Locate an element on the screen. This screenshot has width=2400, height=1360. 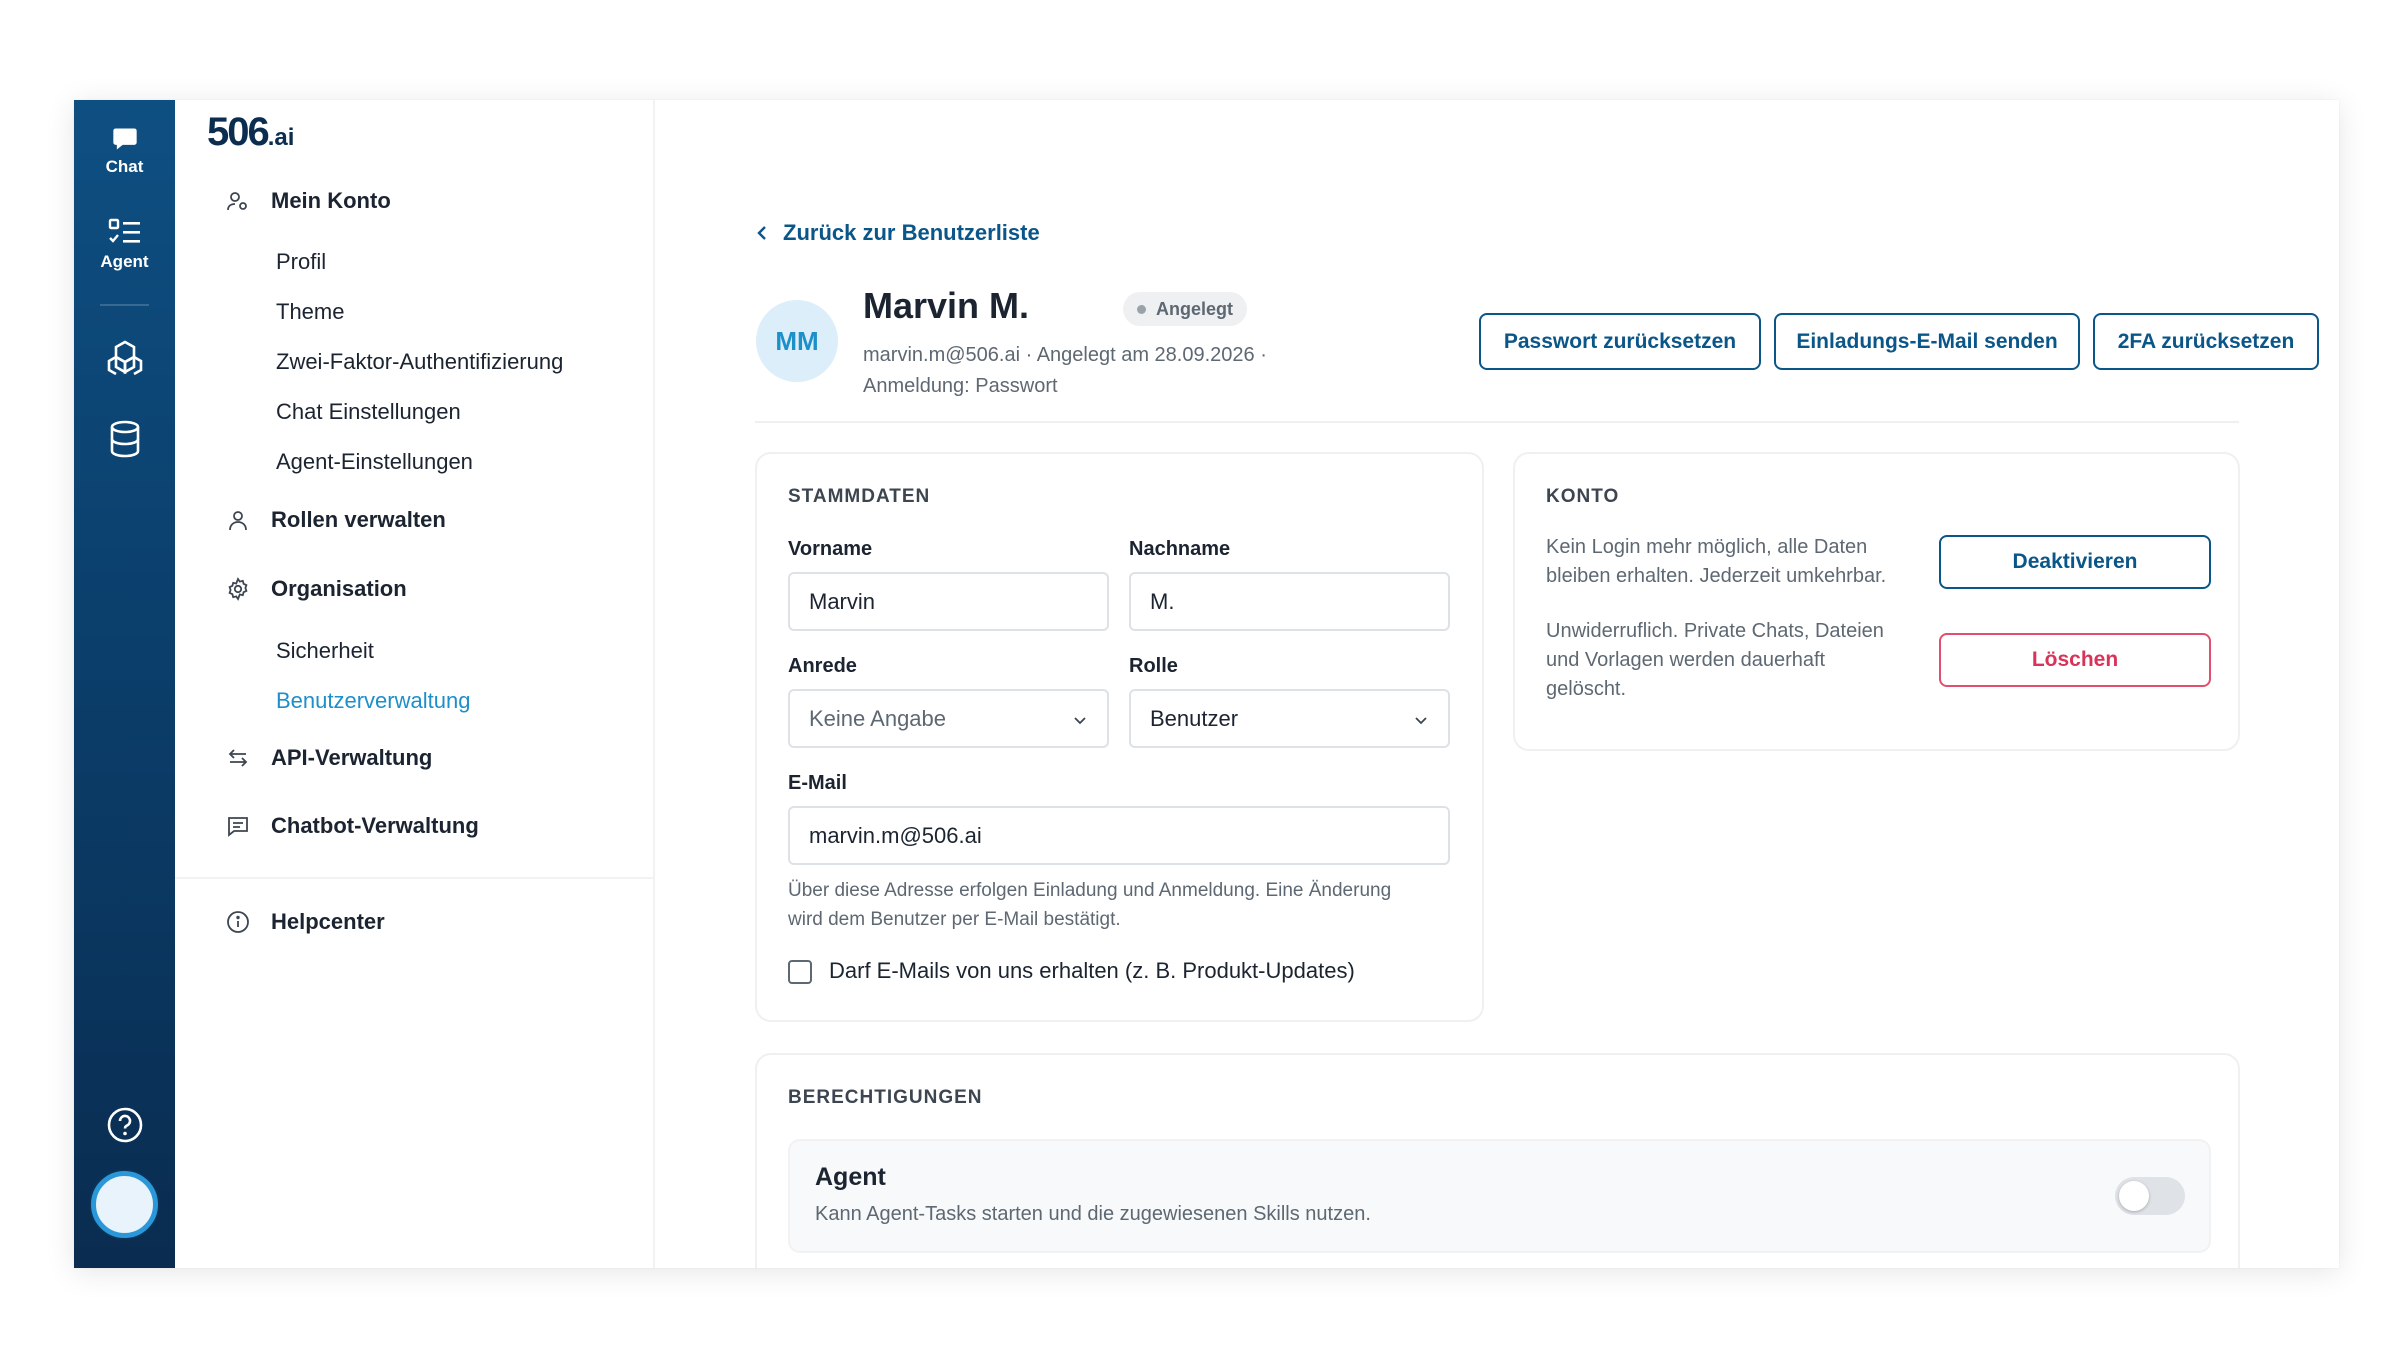
delete-button: Löschen is located at coordinates (2075, 660).